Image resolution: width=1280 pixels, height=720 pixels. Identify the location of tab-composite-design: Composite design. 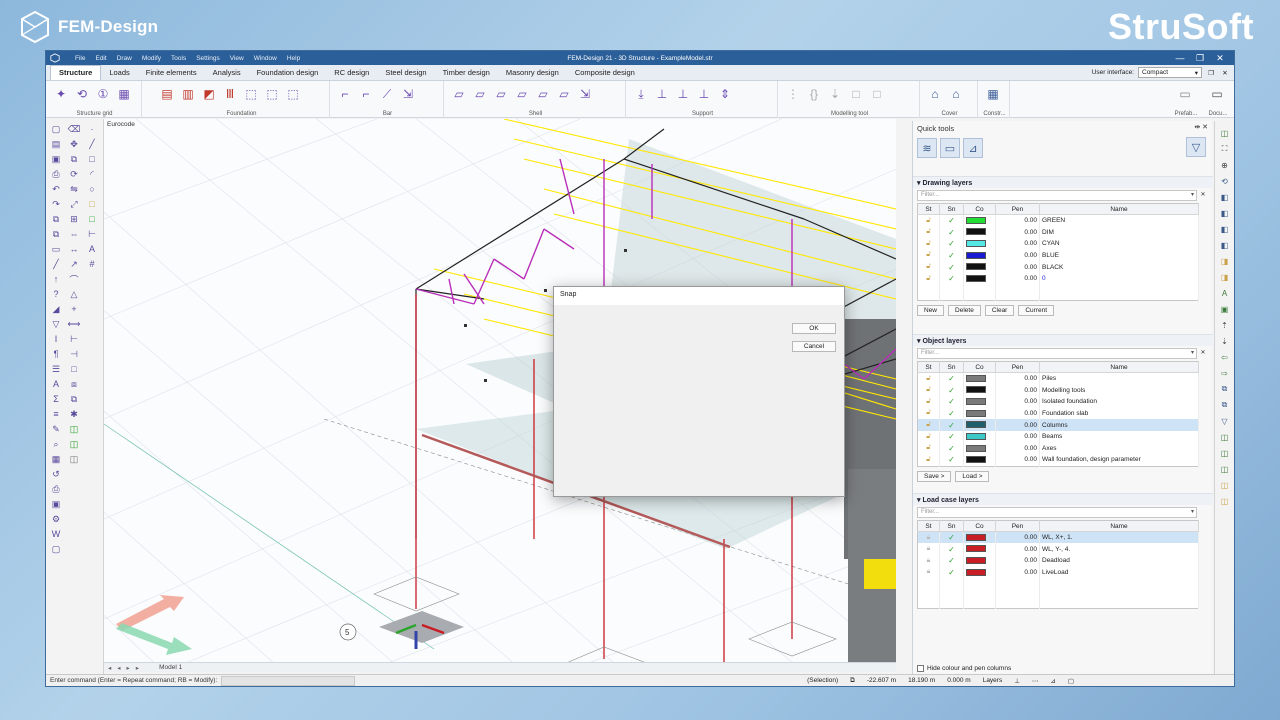
(605, 73).